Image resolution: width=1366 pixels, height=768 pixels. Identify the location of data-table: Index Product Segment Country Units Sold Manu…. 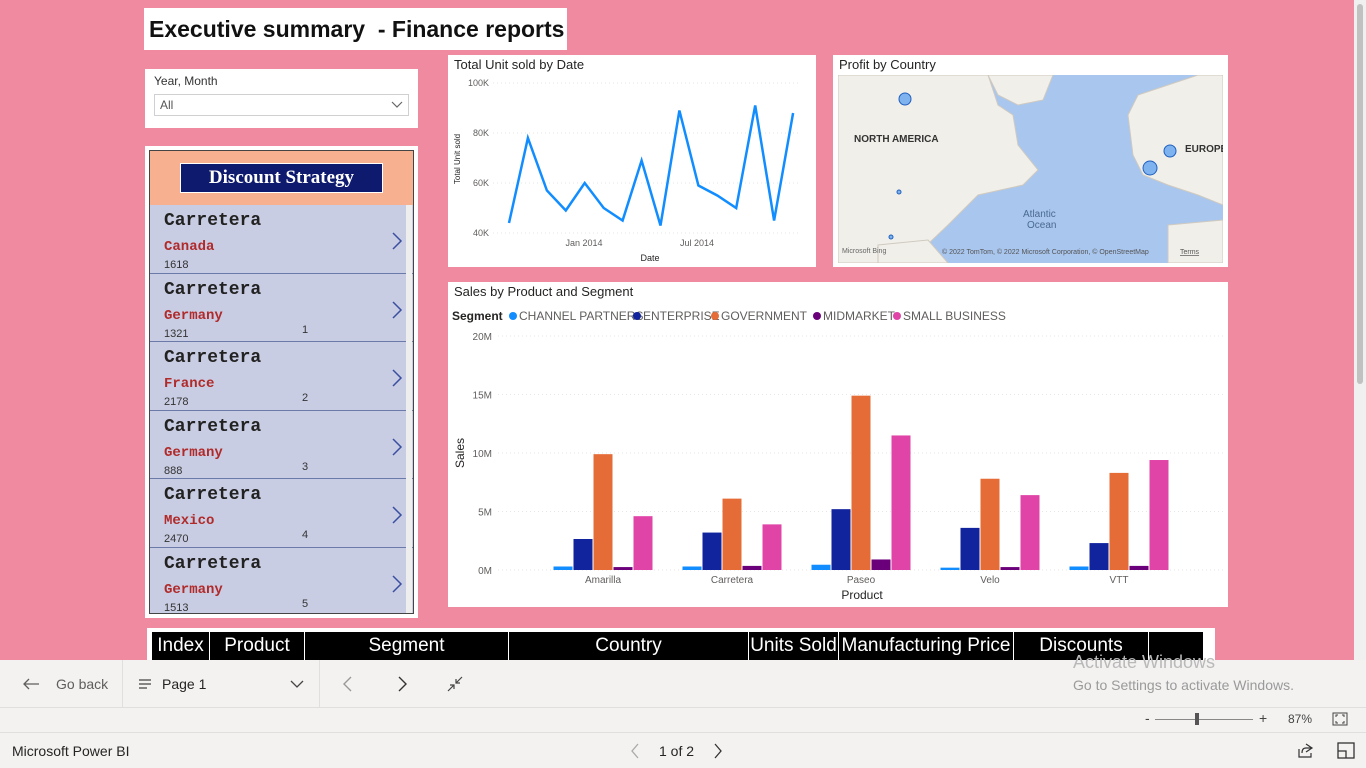
(681, 644).